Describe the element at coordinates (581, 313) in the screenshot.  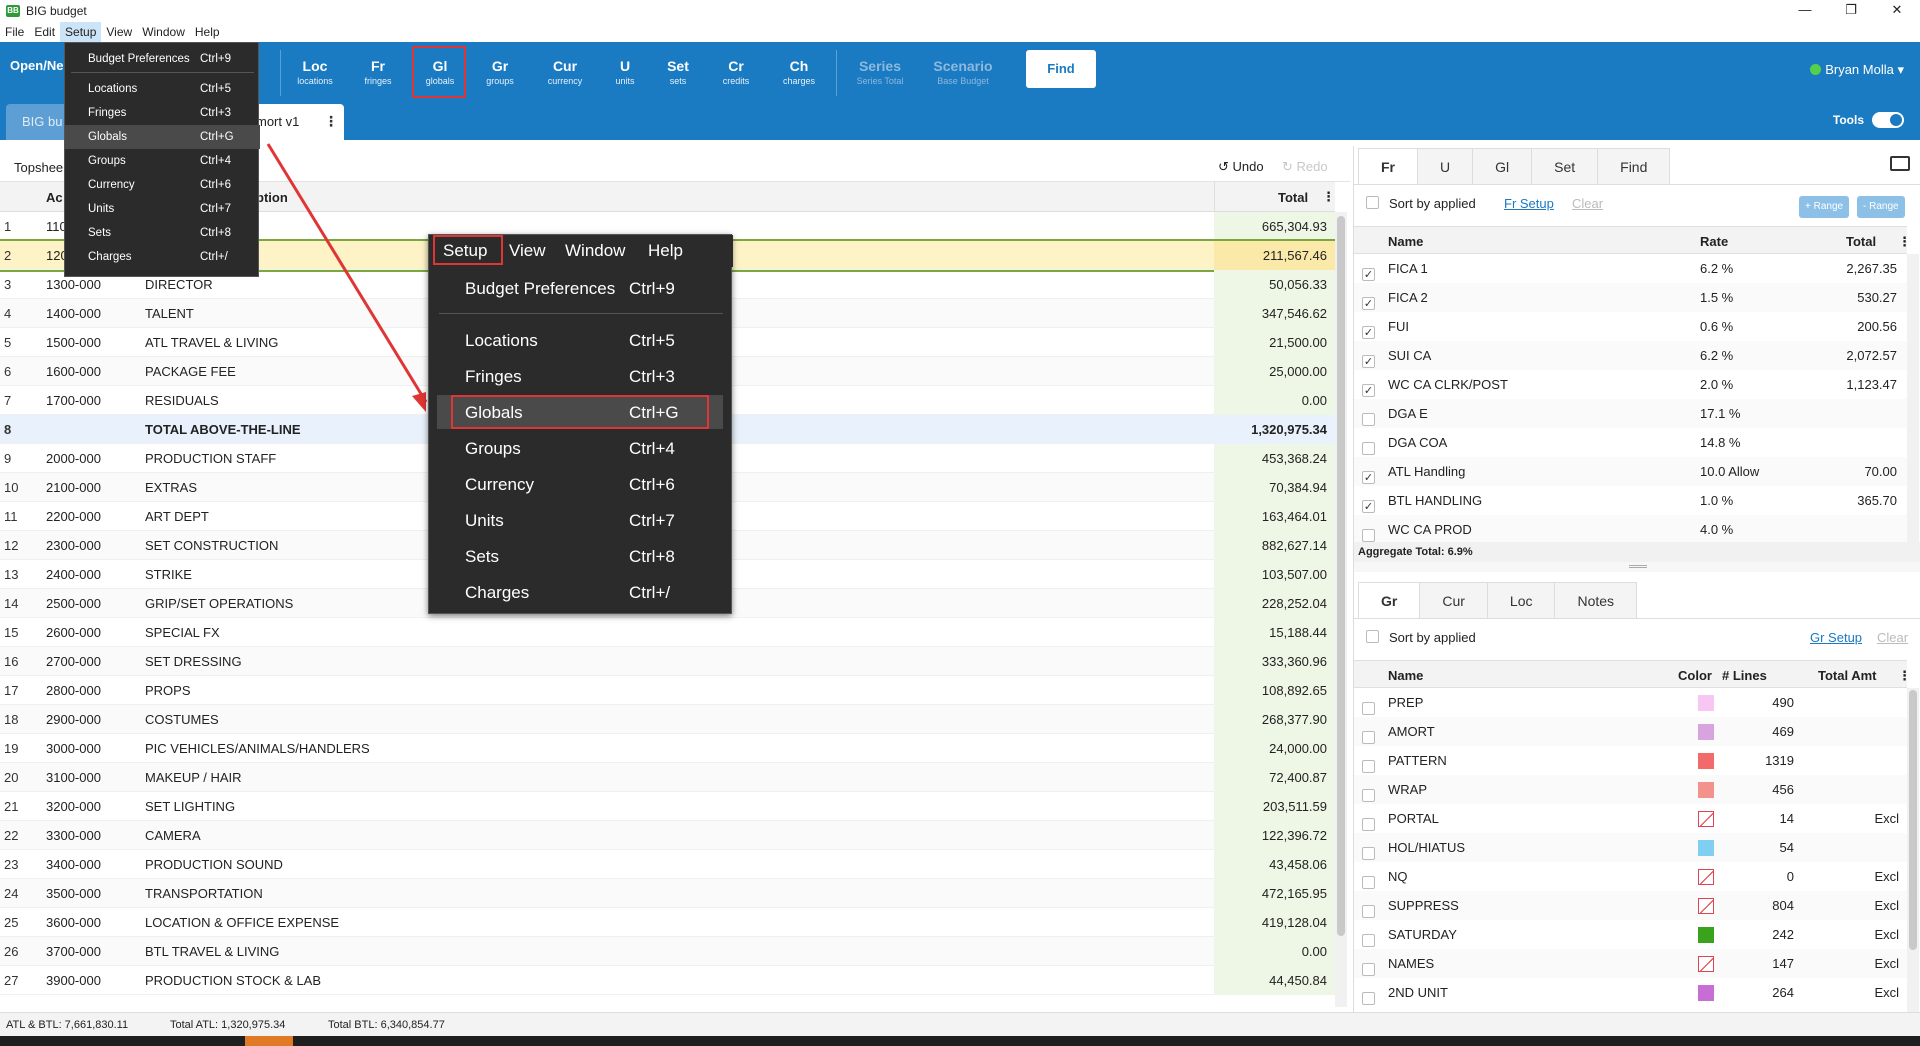
I see `menu-separator` at that location.